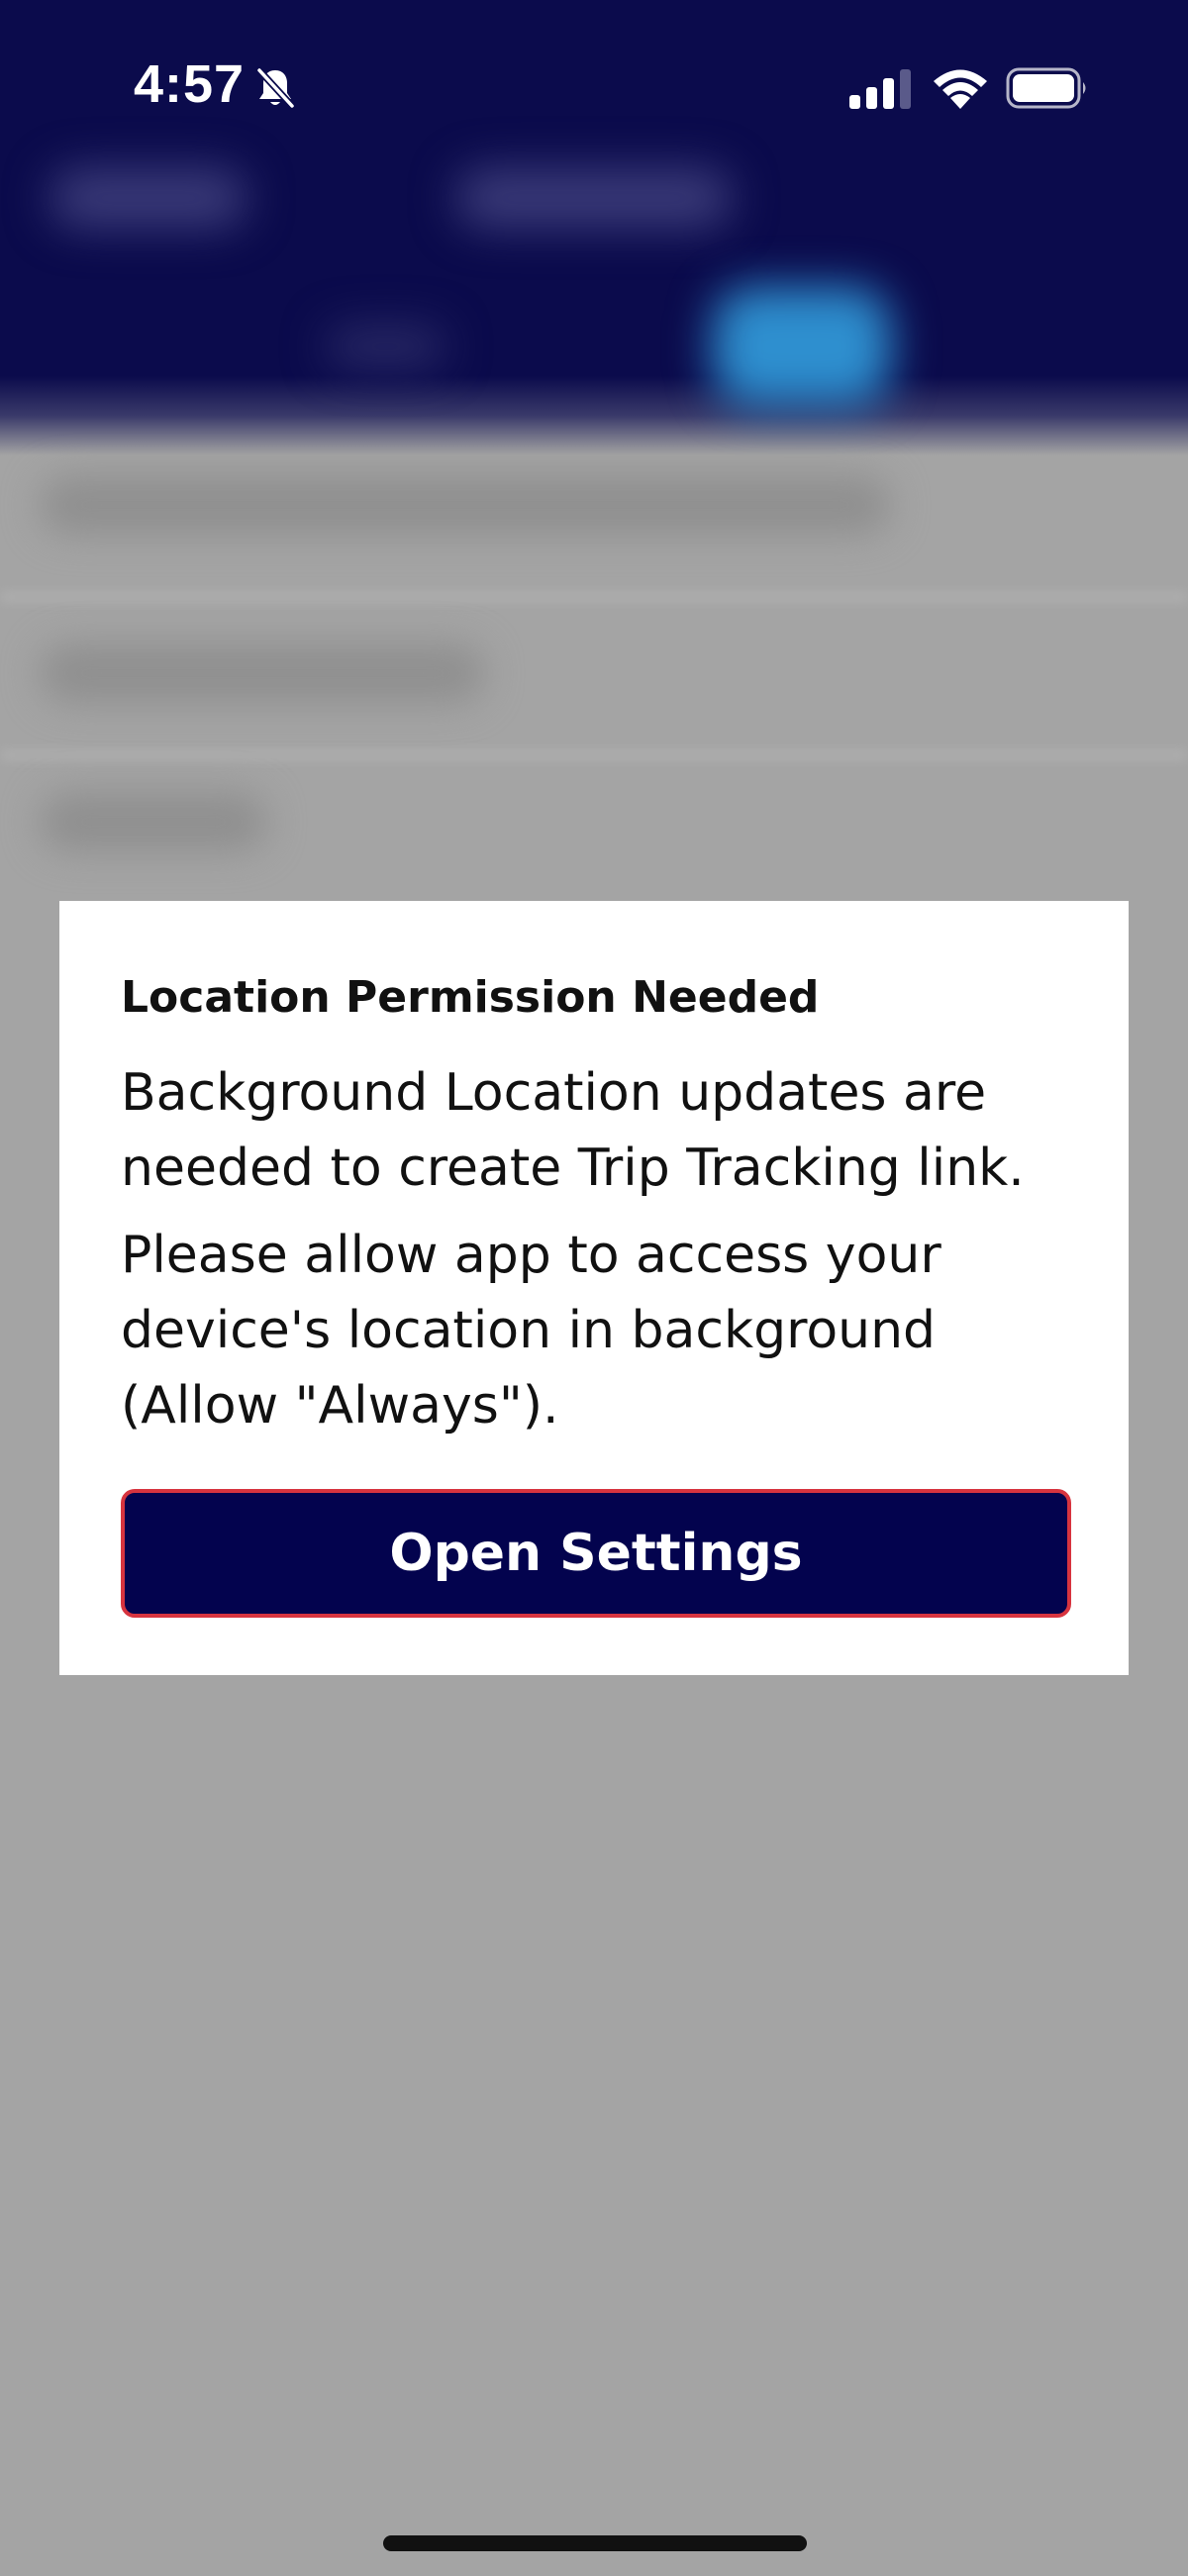 This screenshot has height=2576, width=1188. What do you see at coordinates (595, 2543) in the screenshot?
I see `home-indicator` at bounding box center [595, 2543].